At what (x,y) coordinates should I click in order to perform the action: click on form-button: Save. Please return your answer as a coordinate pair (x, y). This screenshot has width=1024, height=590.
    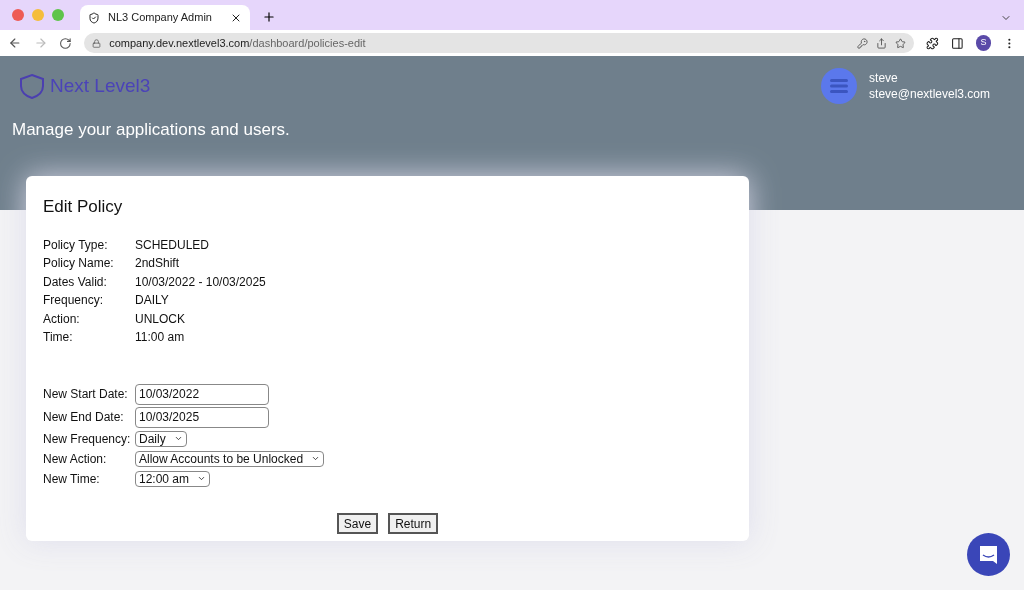
    Looking at the image, I should click on (357, 523).